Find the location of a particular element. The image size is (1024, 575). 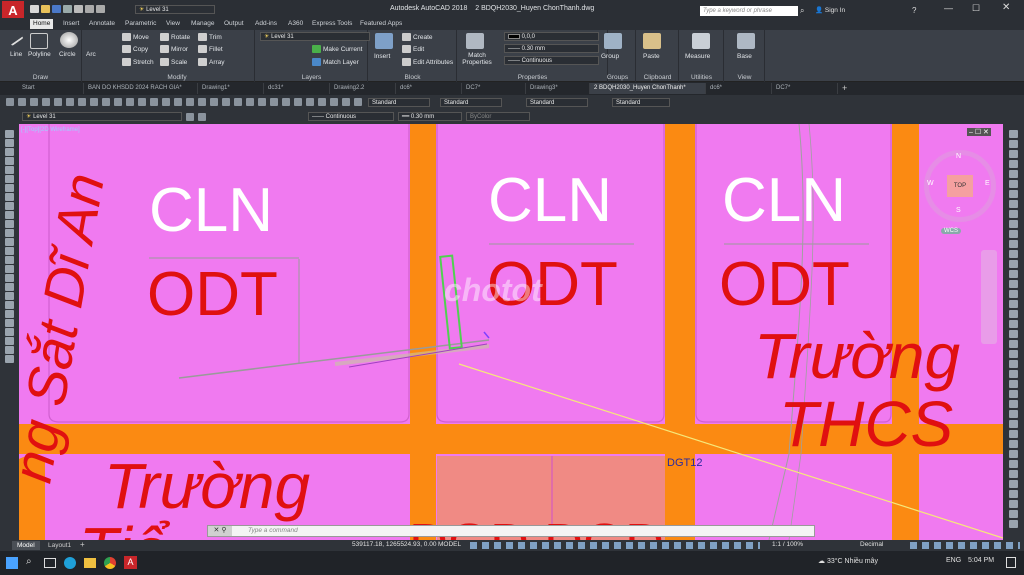

start-icon is located at coordinates (12, 563).